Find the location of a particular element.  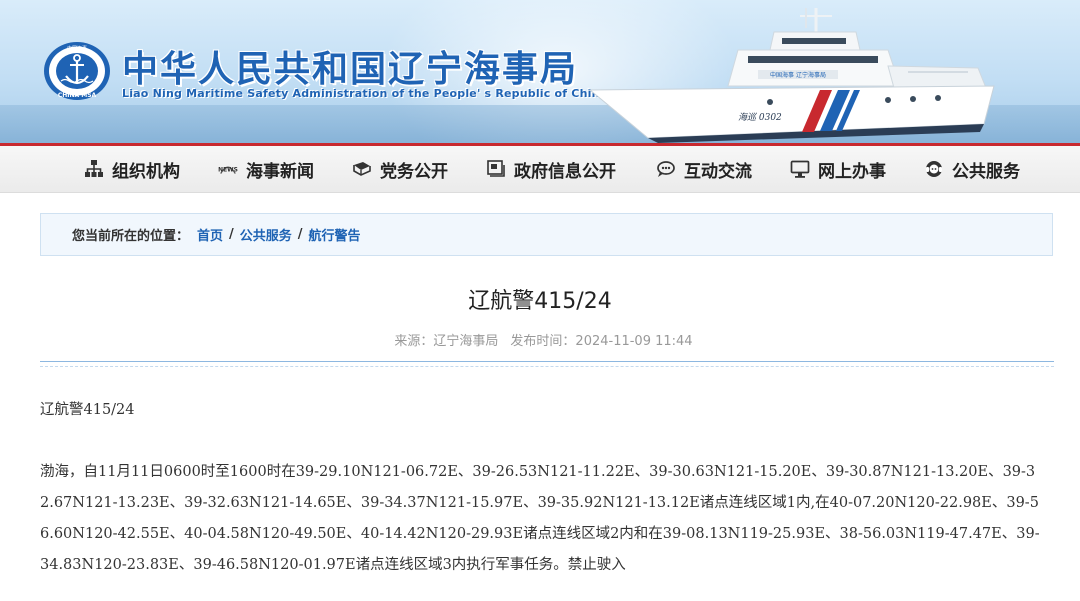

nav-item-label: 网上办事 is located at coordinates (852, 171).